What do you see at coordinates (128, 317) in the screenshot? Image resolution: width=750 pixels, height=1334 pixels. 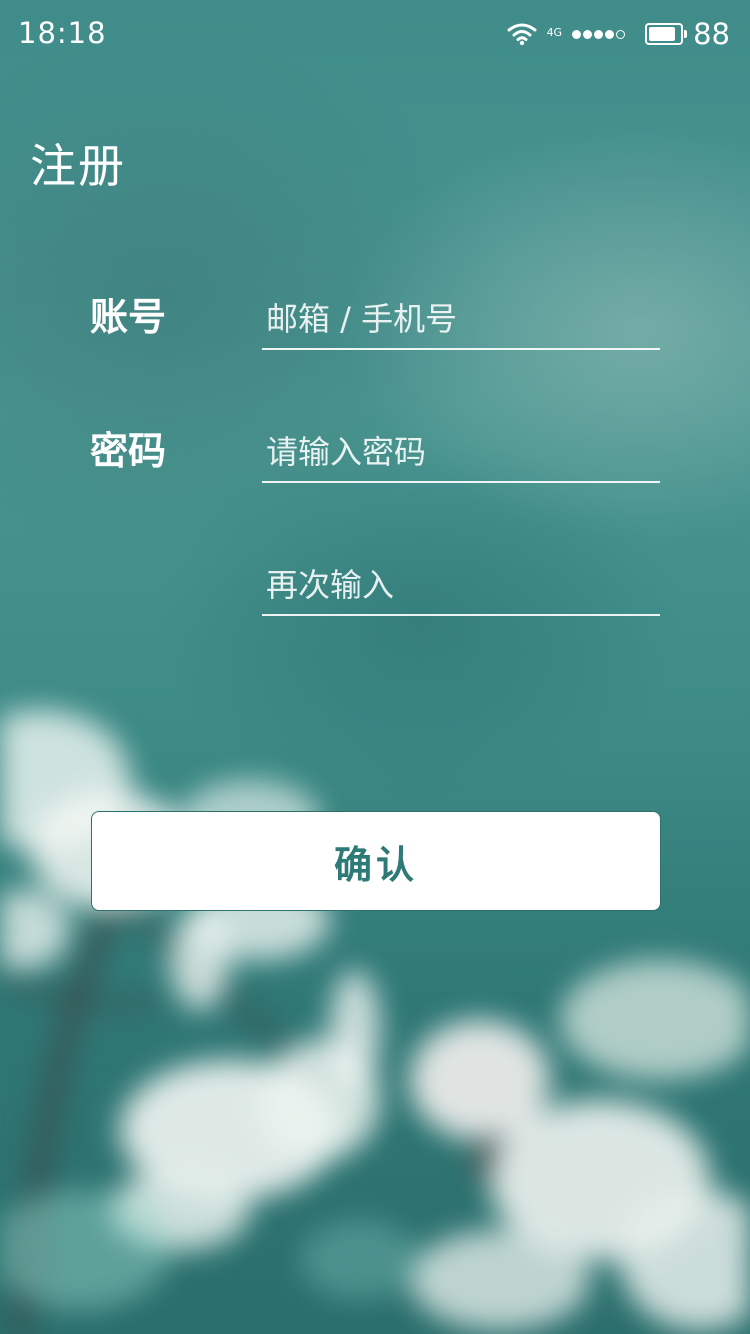 I see `account-label: 账号` at bounding box center [128, 317].